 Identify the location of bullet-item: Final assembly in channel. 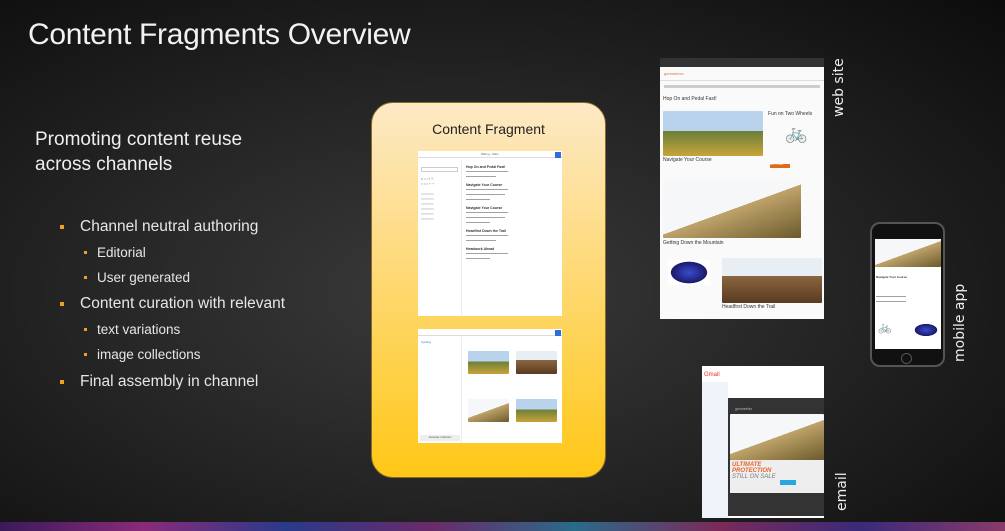
(159, 382).